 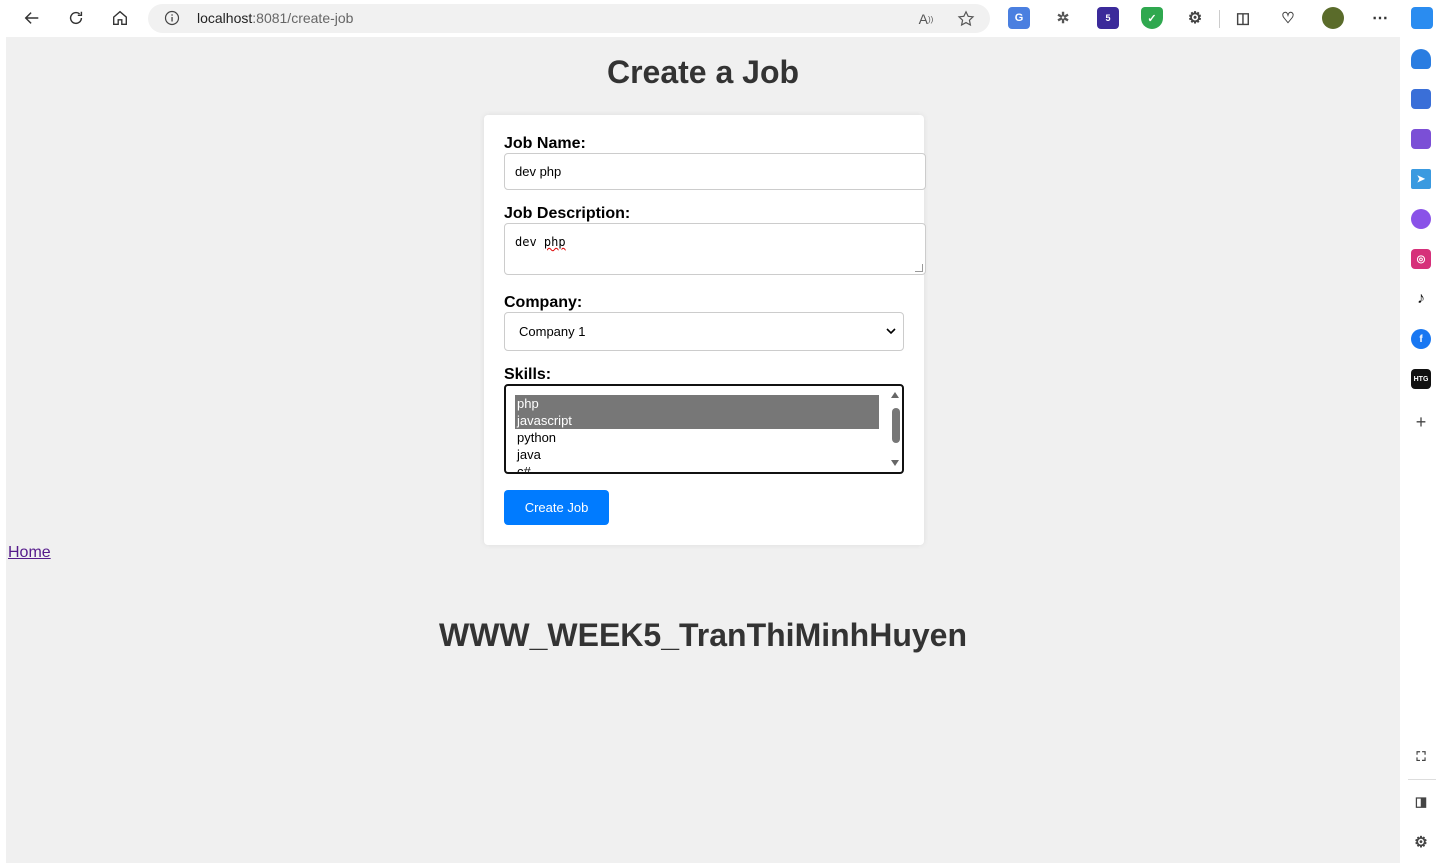 What do you see at coordinates (567, 213) in the screenshot?
I see `job-description-label: Job Description:` at bounding box center [567, 213].